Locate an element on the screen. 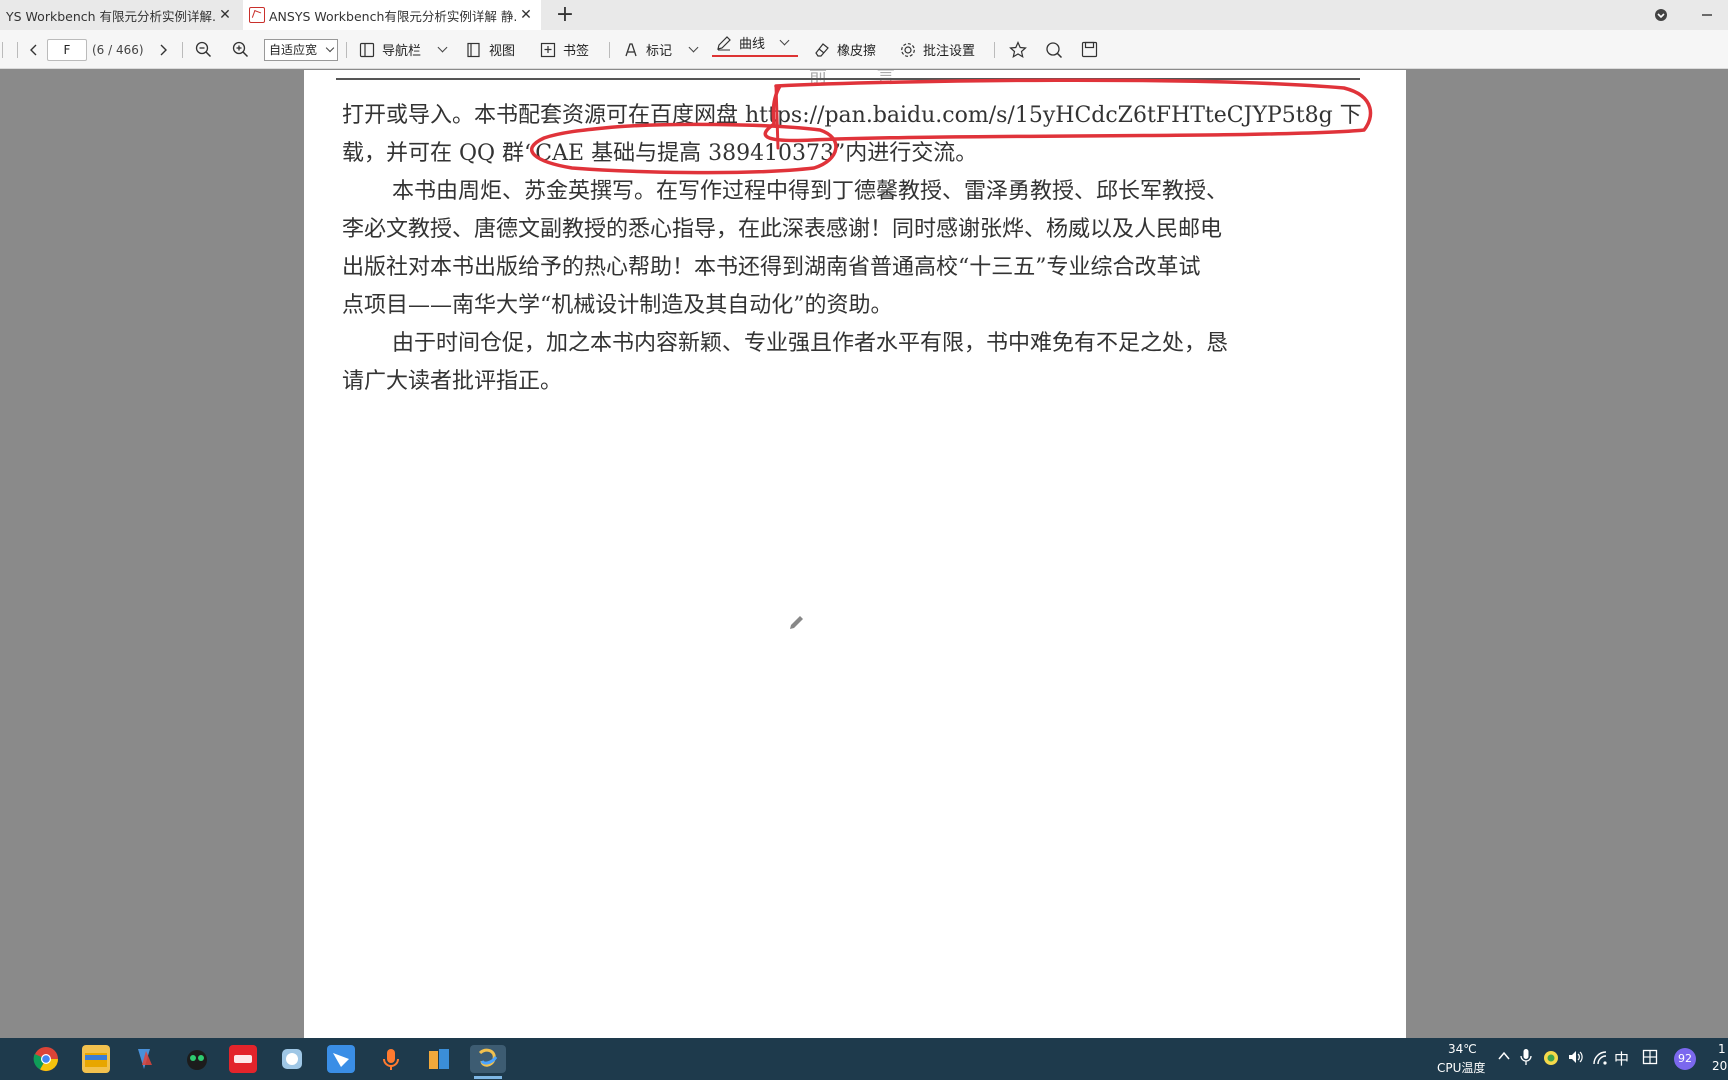 The image size is (1728, 1080). search-button is located at coordinates (1054, 49).